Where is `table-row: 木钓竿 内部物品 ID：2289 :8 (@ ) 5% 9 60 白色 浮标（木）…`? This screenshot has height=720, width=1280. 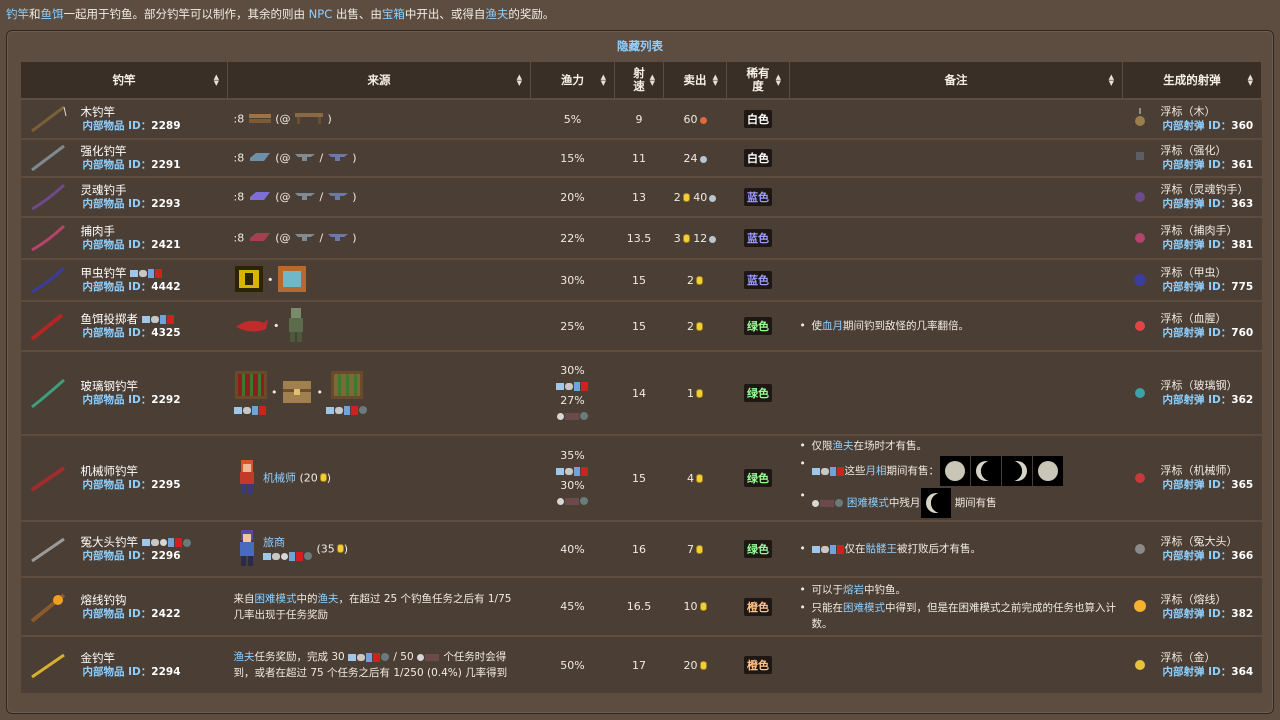 table-row: 木钓竿 内部物品 ID：2289 :8 (@ ) 5% 9 60 白色 浮标（木）… is located at coordinates (641, 118).